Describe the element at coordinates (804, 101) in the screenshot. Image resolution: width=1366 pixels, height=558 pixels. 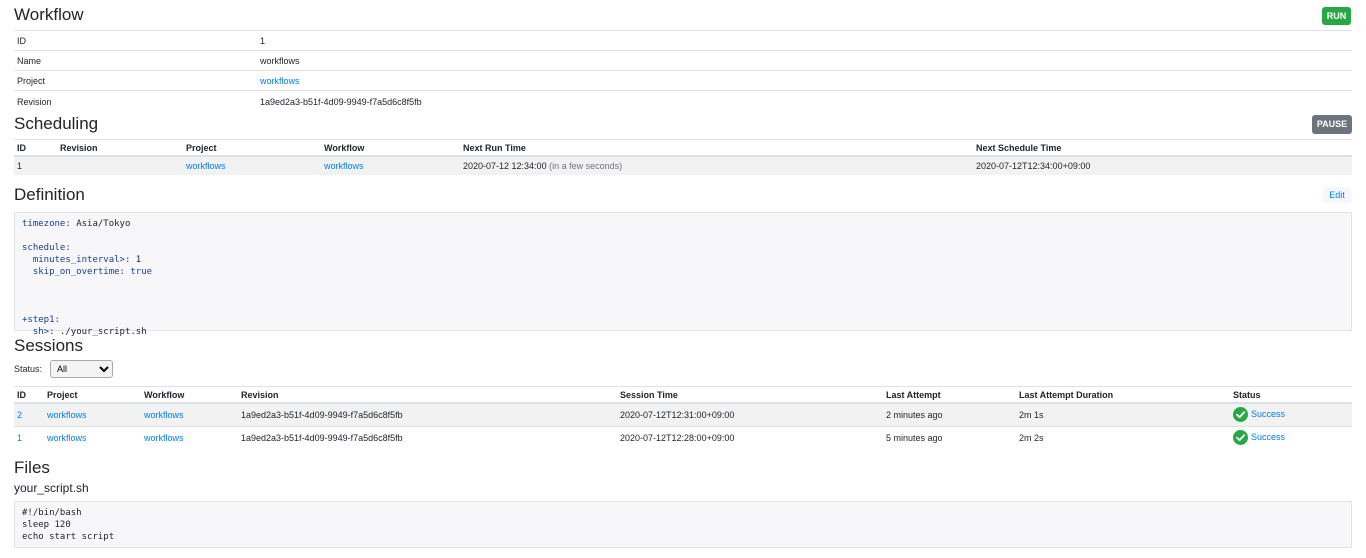
I see `info-value: 1a9ed2a3-b51f-4d09-9949-f7a5d6c8f5fb` at that location.